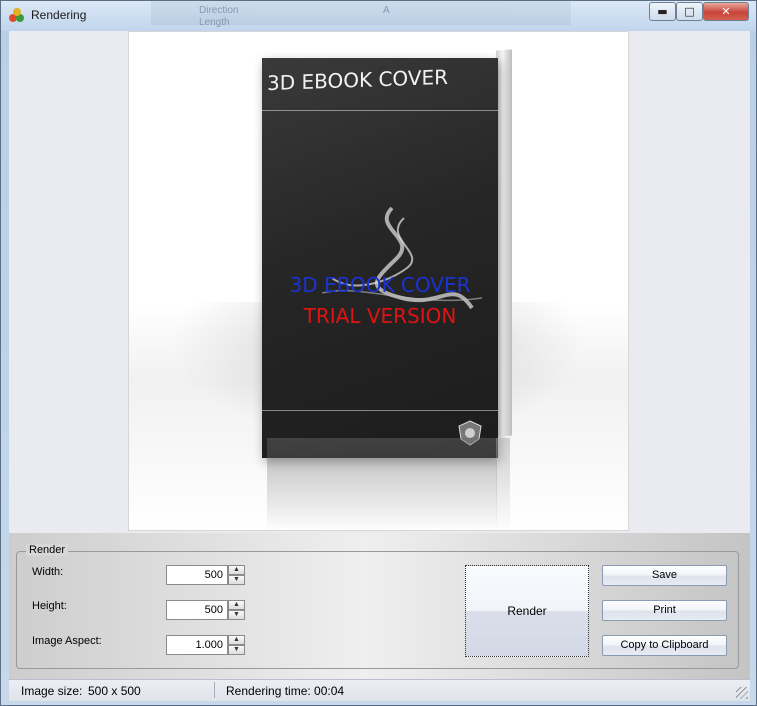 The width and height of the screenshot is (757, 706). Describe the element at coordinates (52, 691) in the screenshot. I see `image-size-label: Image size:` at that location.